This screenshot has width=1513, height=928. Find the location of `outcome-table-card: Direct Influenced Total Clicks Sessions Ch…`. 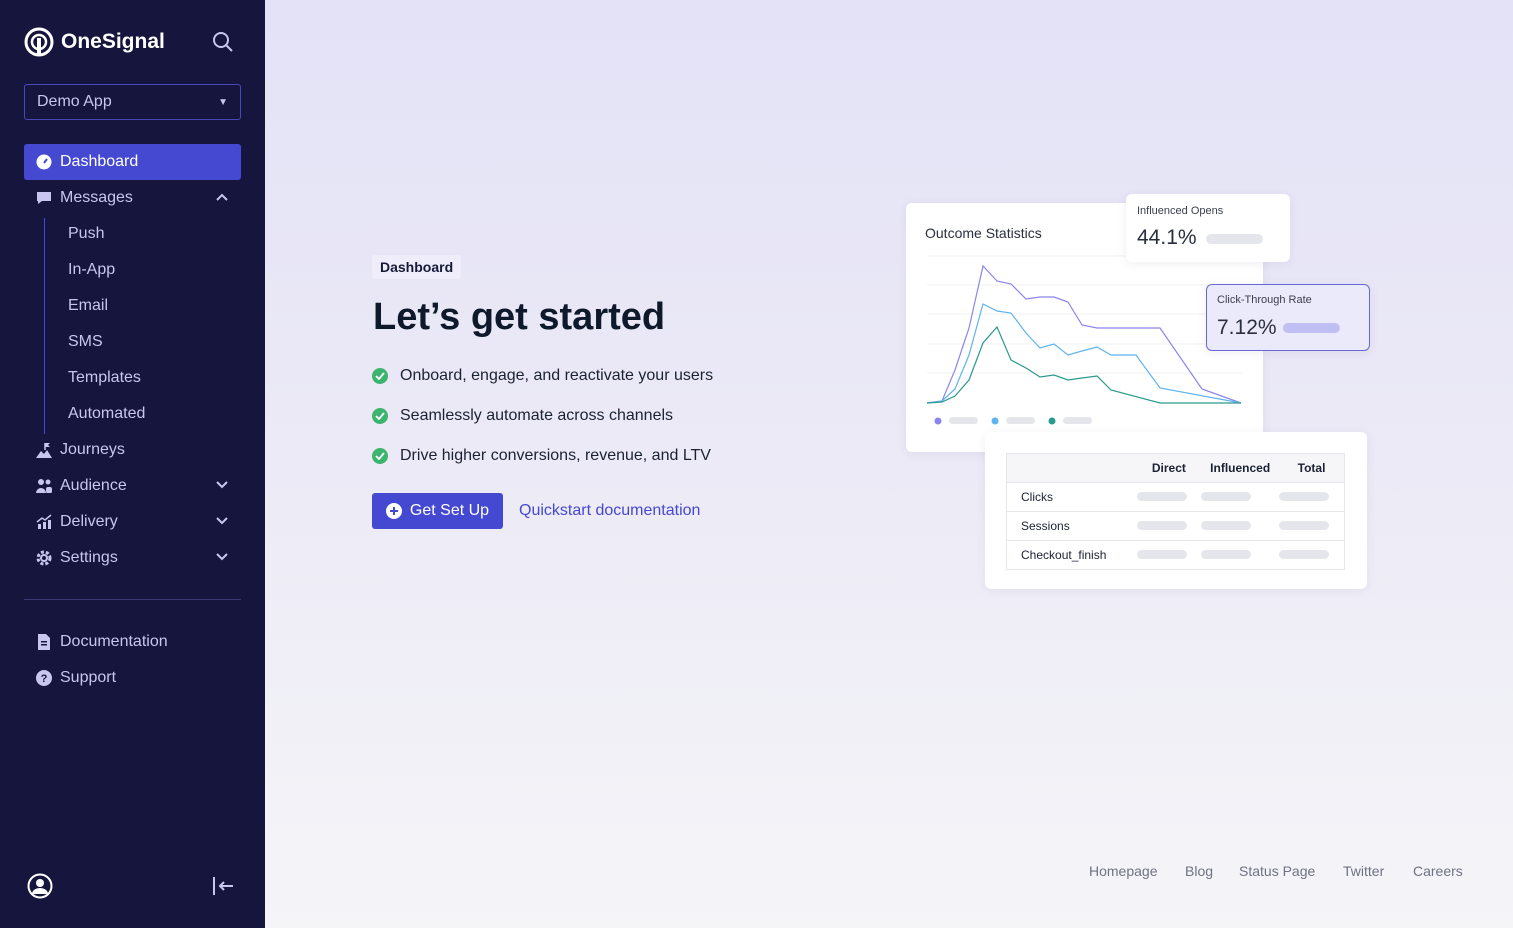

outcome-table-card: Direct Influenced Total Clicks Sessions Ch… is located at coordinates (1176, 510).